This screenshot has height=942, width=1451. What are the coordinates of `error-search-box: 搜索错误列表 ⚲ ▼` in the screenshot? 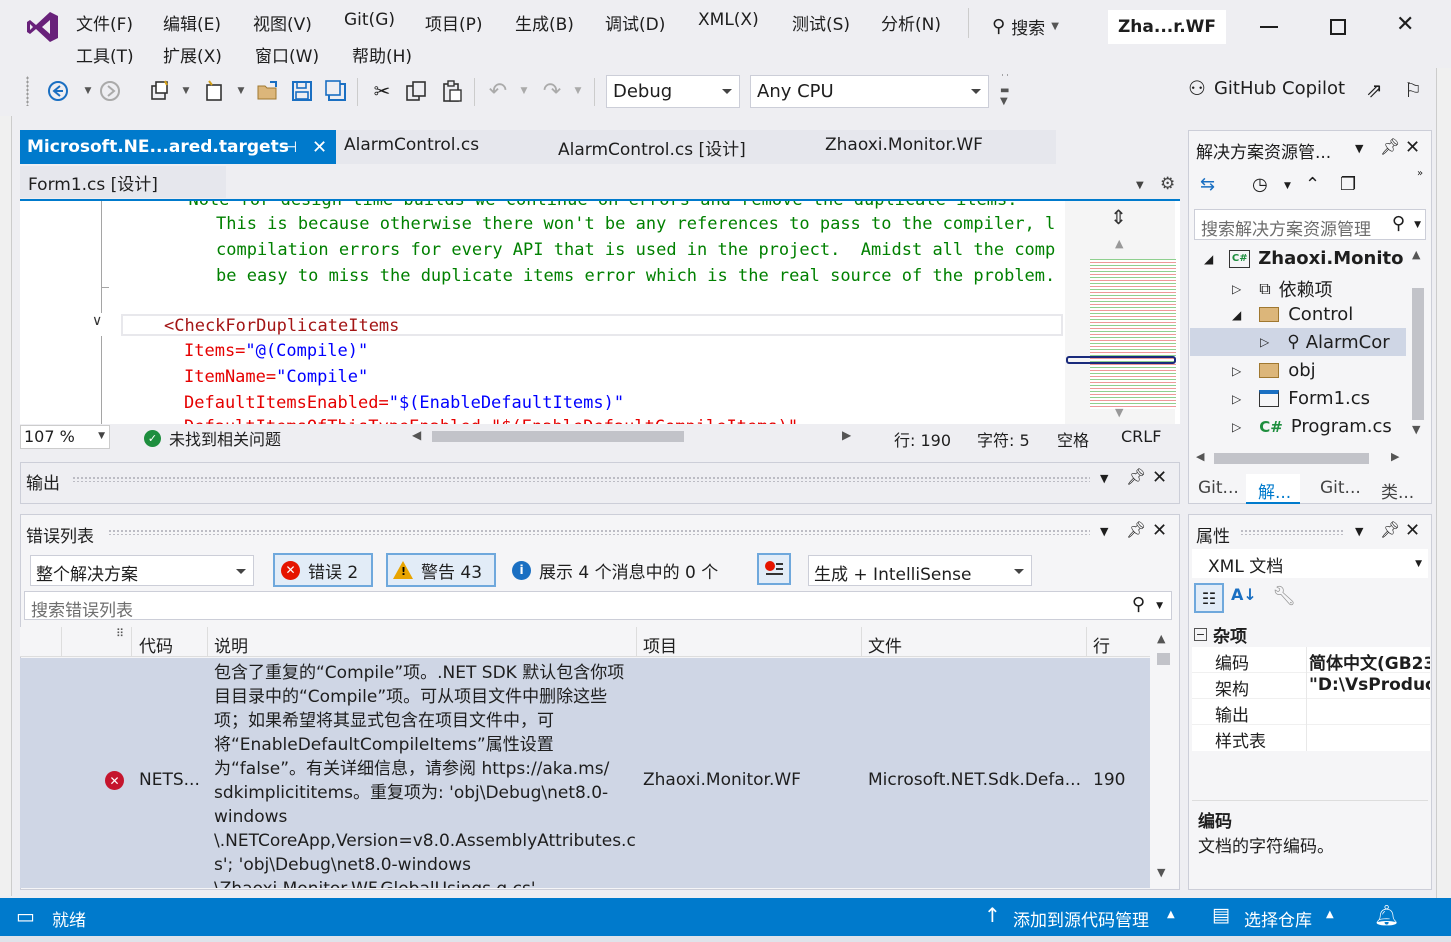 It's located at (598, 606).